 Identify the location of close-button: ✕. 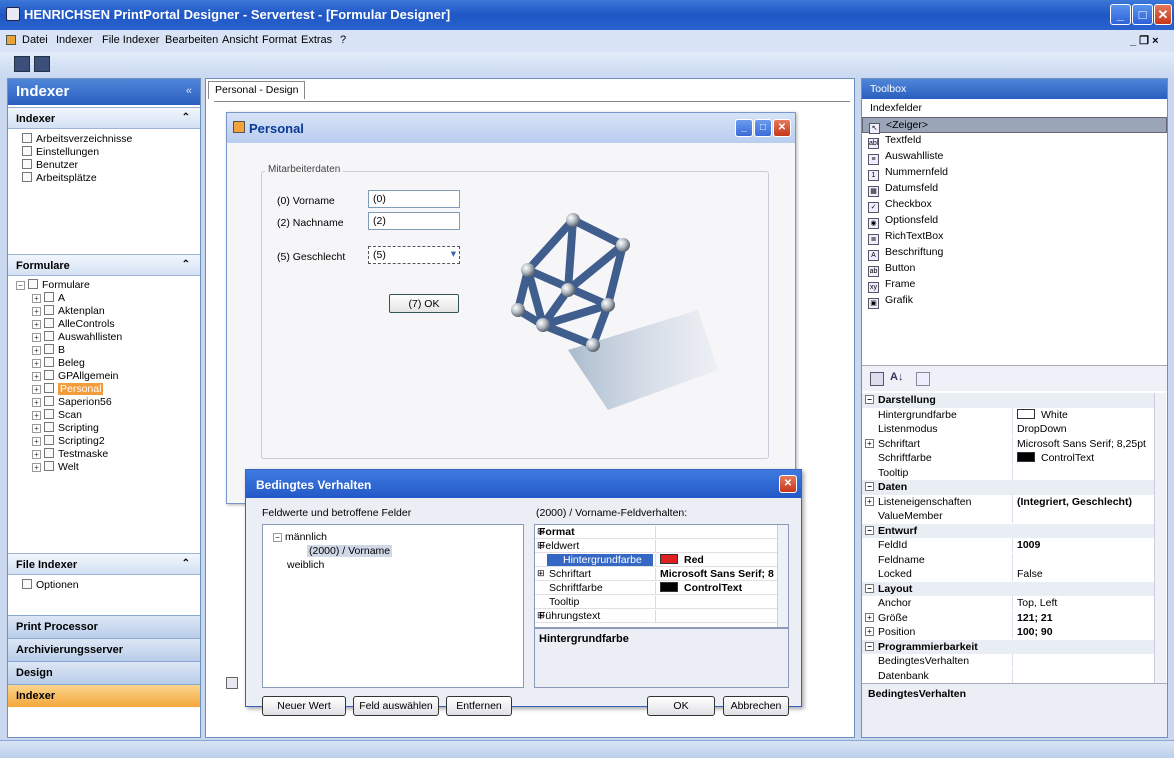
(1163, 14).